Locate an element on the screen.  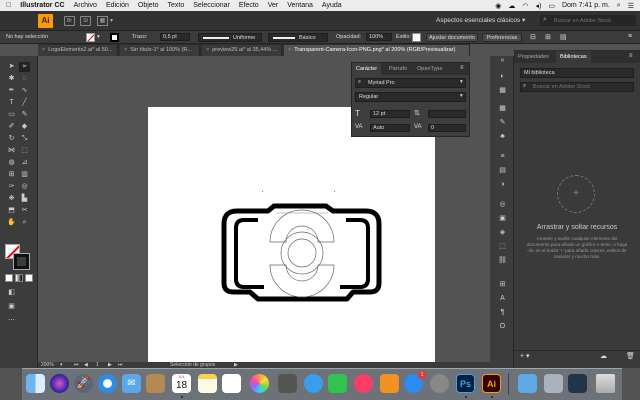
draw-normal-icon: ◧ is located at coordinates (11, 293).